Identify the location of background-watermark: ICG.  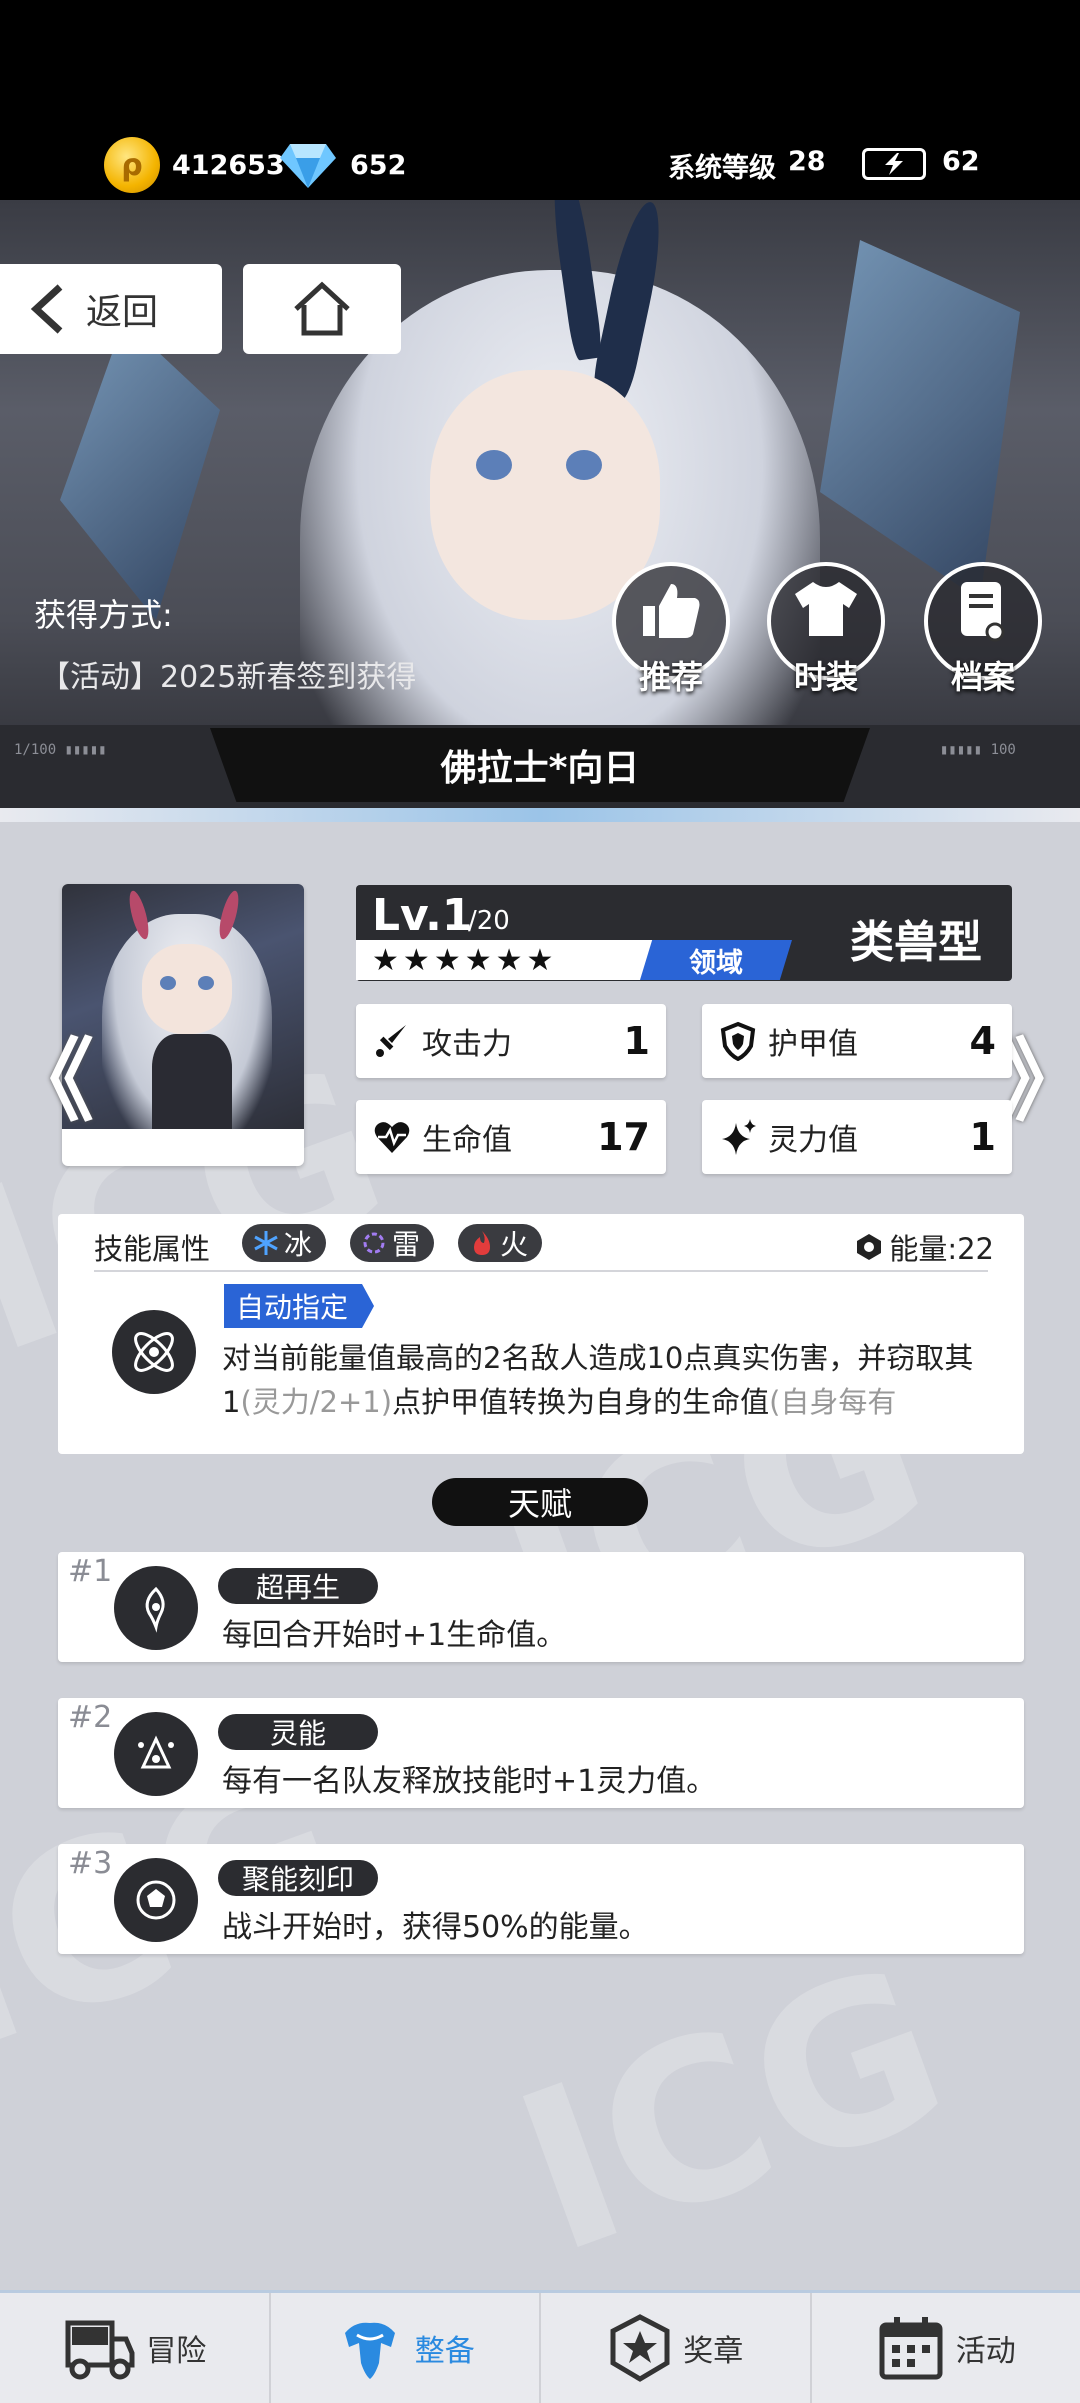
(732, 2110).